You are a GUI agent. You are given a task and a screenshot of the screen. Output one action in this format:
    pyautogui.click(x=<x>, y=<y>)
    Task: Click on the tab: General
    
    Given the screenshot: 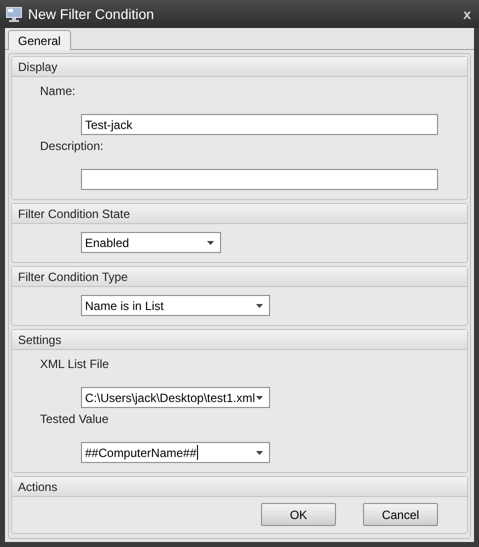 What is the action you would take?
    pyautogui.click(x=39, y=40)
    